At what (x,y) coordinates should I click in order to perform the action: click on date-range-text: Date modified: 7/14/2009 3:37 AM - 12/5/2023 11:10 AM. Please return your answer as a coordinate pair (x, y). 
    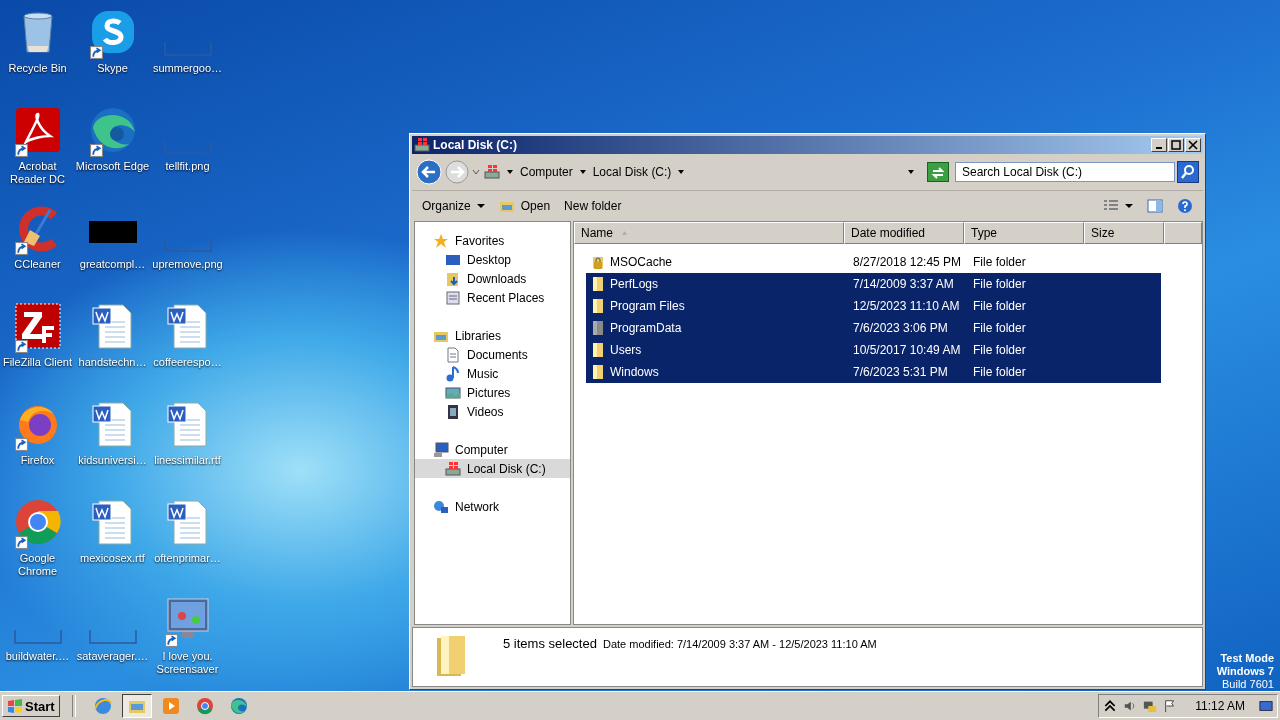
    Looking at the image, I should click on (739, 644).